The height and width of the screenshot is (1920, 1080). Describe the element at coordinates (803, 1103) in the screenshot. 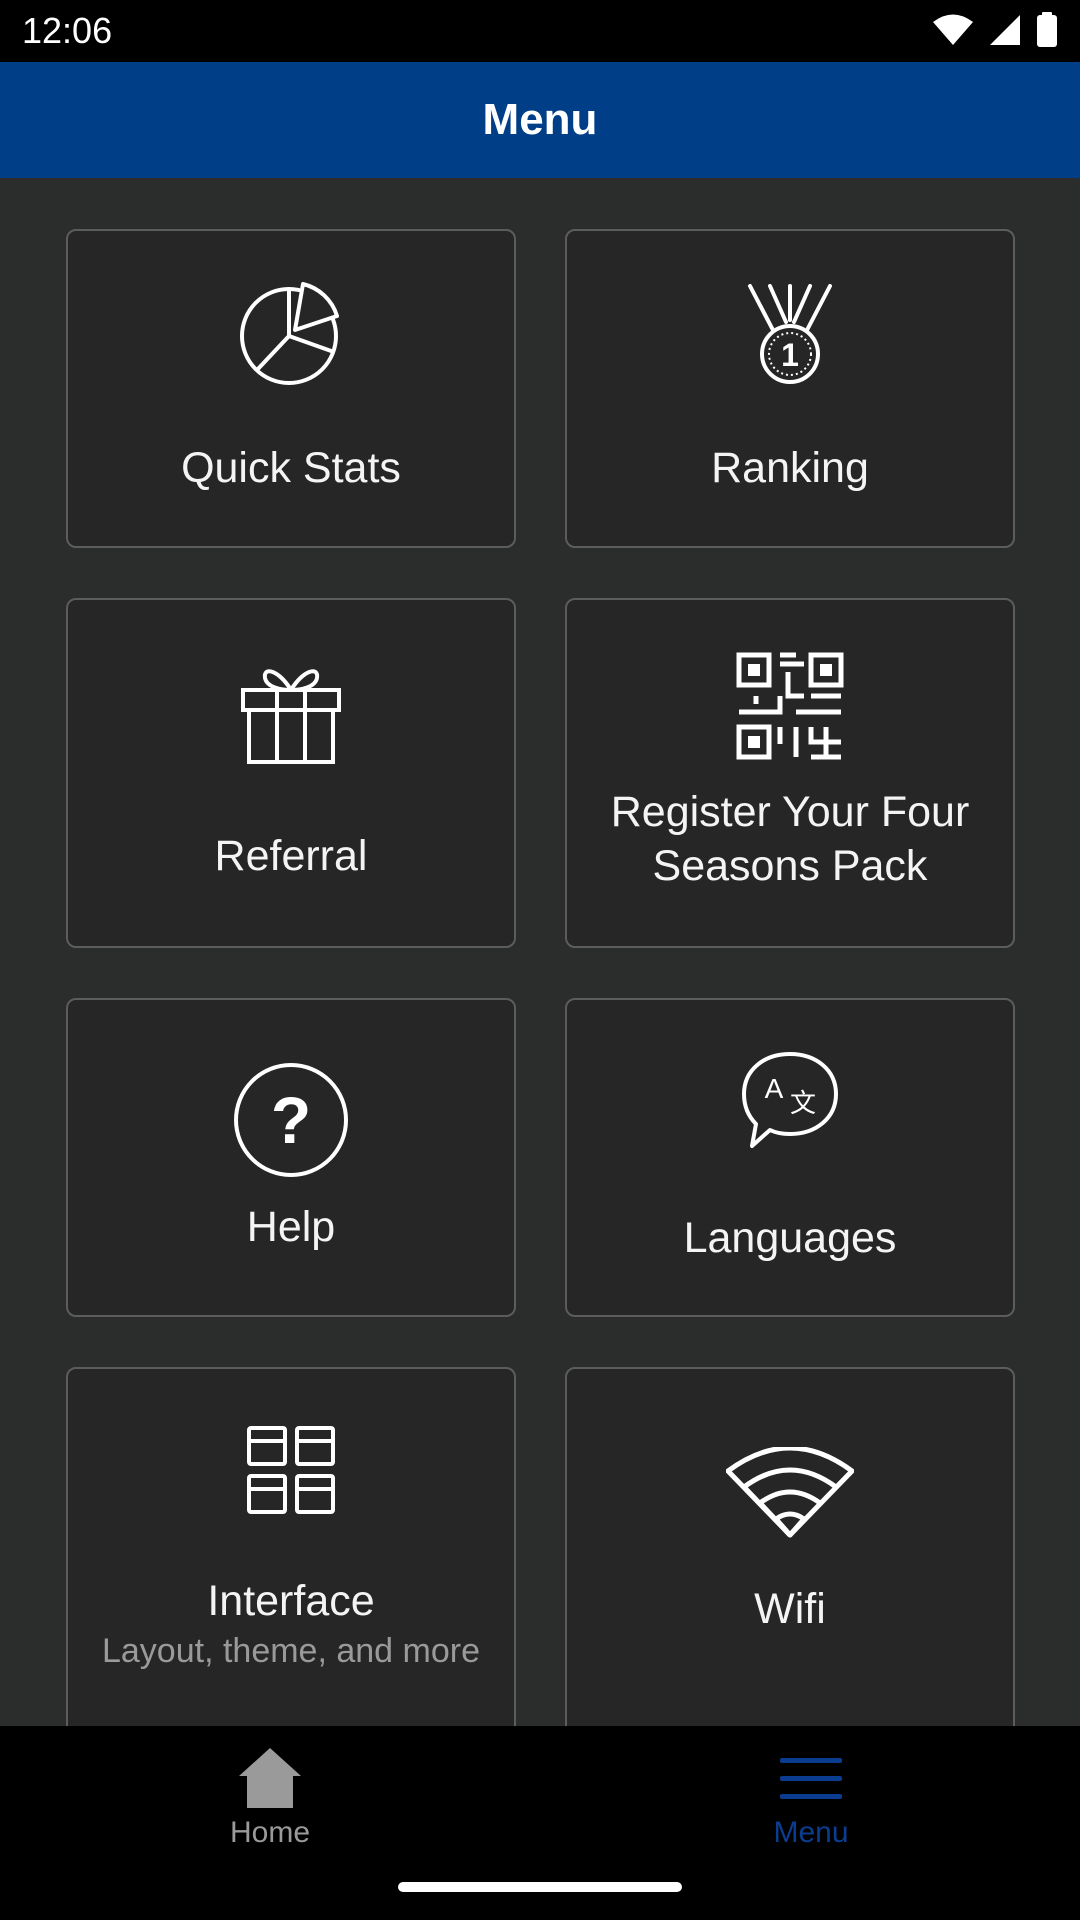

I see `svg-text: 文` at that location.